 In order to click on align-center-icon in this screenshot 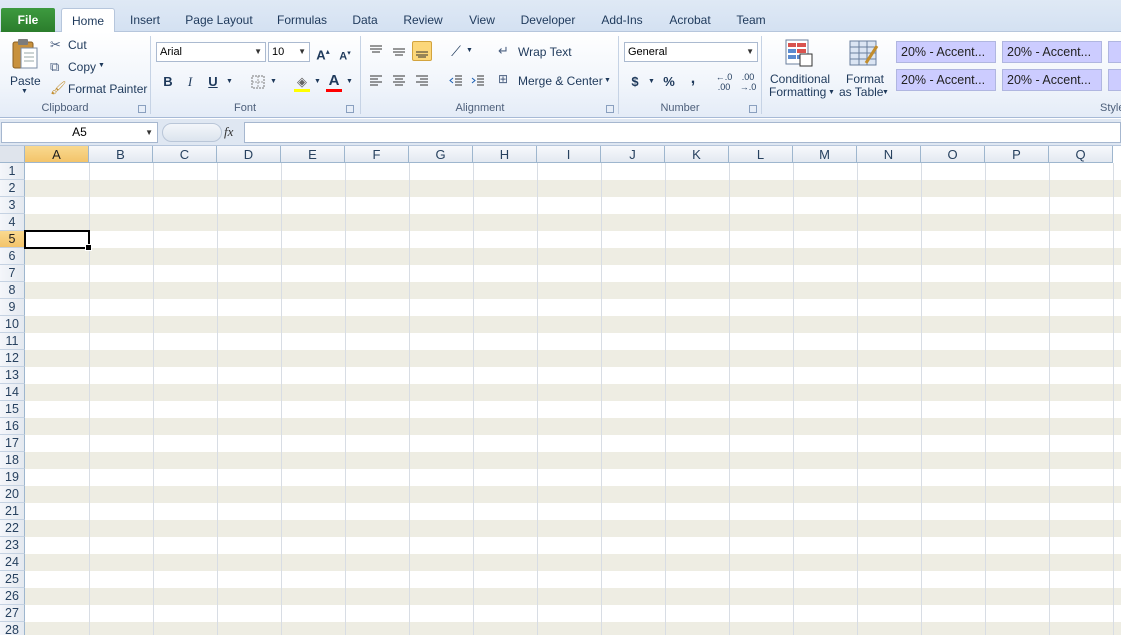, I will do `click(399, 81)`.